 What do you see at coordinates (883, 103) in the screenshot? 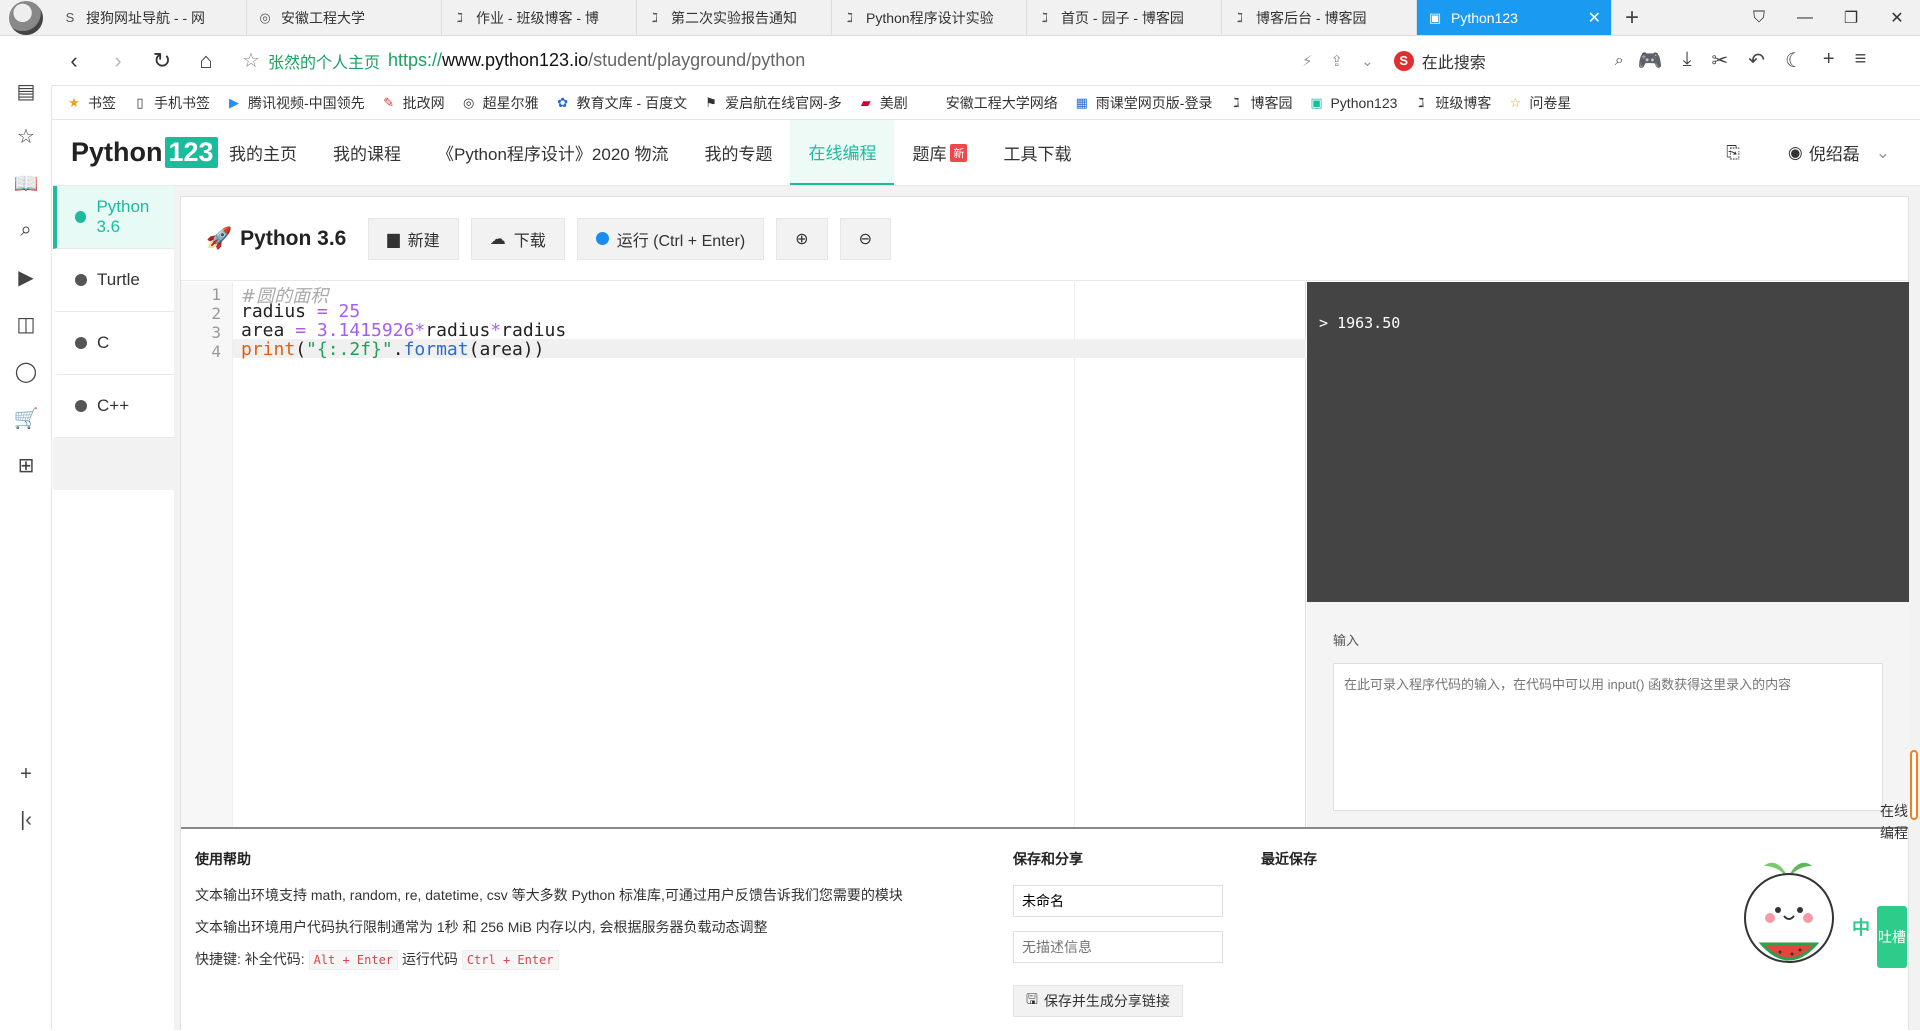
I see `bookmark-item: ▰ 美剧` at bounding box center [883, 103].